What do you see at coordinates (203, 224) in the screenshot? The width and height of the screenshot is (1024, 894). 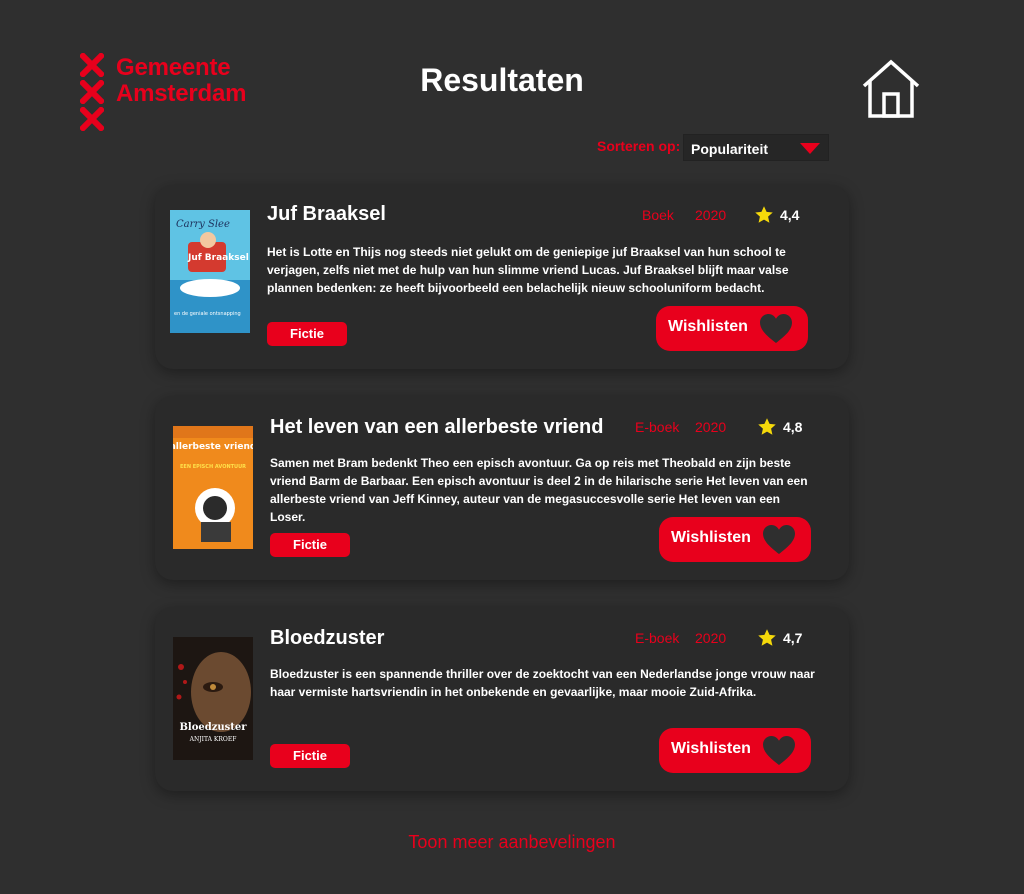 I see `cover-author: Carry Slee` at bounding box center [203, 224].